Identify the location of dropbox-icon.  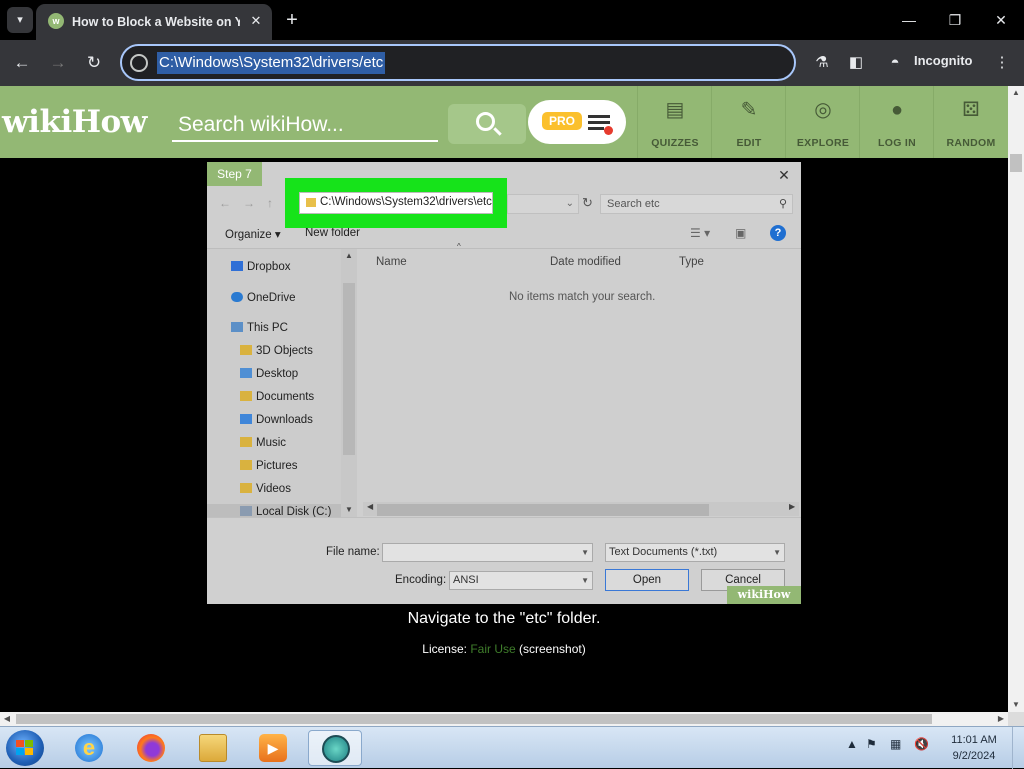
(237, 266).